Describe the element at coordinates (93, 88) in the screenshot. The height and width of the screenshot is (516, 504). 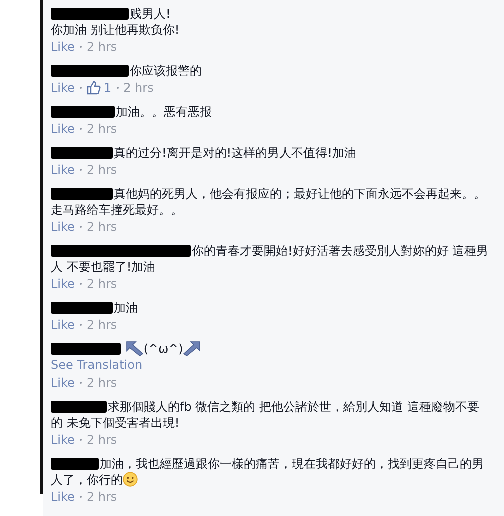
I see `thumbs-up-icon` at that location.